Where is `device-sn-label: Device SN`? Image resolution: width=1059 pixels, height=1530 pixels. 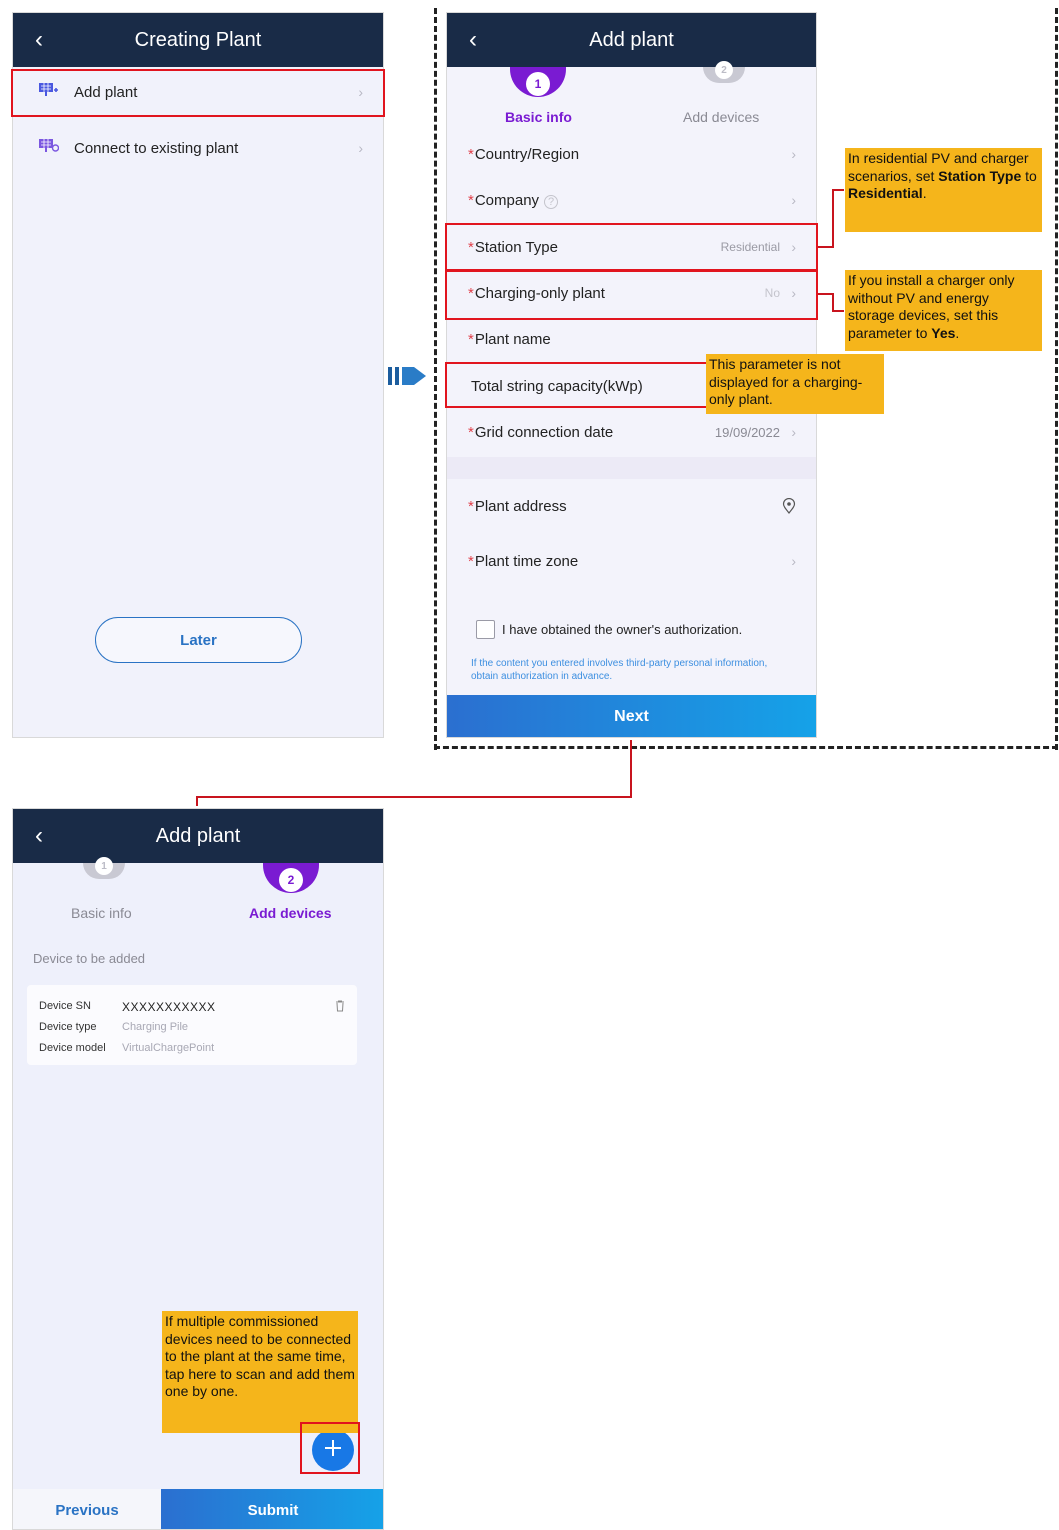
device-sn-label: Device SN is located at coordinates (65, 1006).